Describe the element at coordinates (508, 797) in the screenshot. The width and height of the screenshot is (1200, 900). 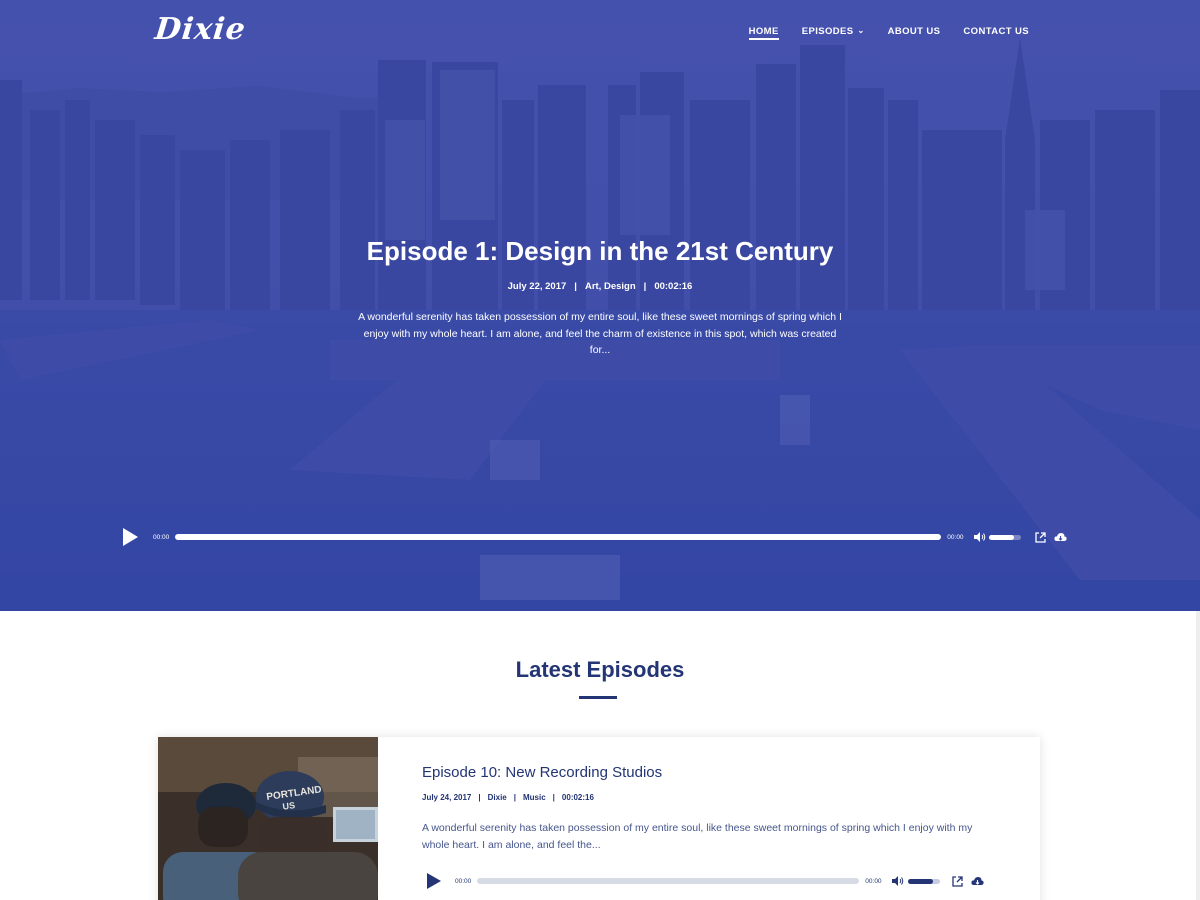
I see `episode-meta: July 24, 2017 | Dixie | Music | 00:02:16` at that location.